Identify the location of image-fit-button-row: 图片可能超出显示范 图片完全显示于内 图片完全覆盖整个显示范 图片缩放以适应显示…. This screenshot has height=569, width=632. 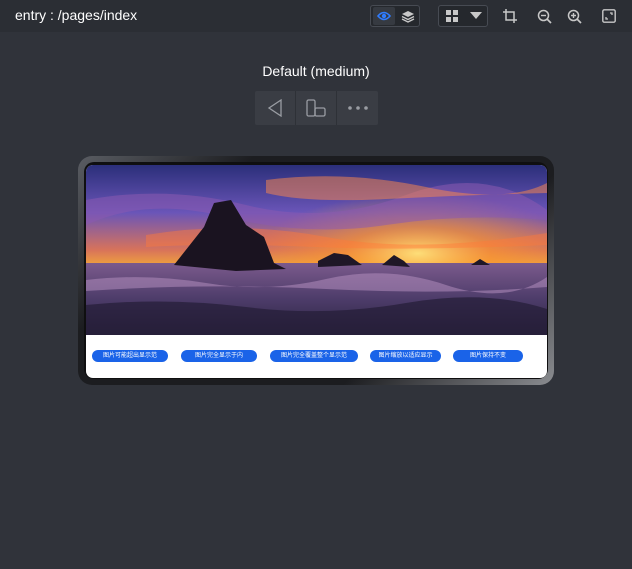
(316, 356).